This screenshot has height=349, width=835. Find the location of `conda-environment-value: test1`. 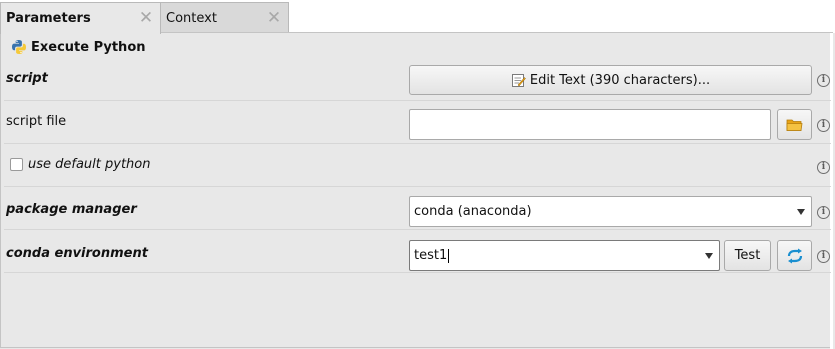

conda-environment-value: test1 is located at coordinates (430, 255).